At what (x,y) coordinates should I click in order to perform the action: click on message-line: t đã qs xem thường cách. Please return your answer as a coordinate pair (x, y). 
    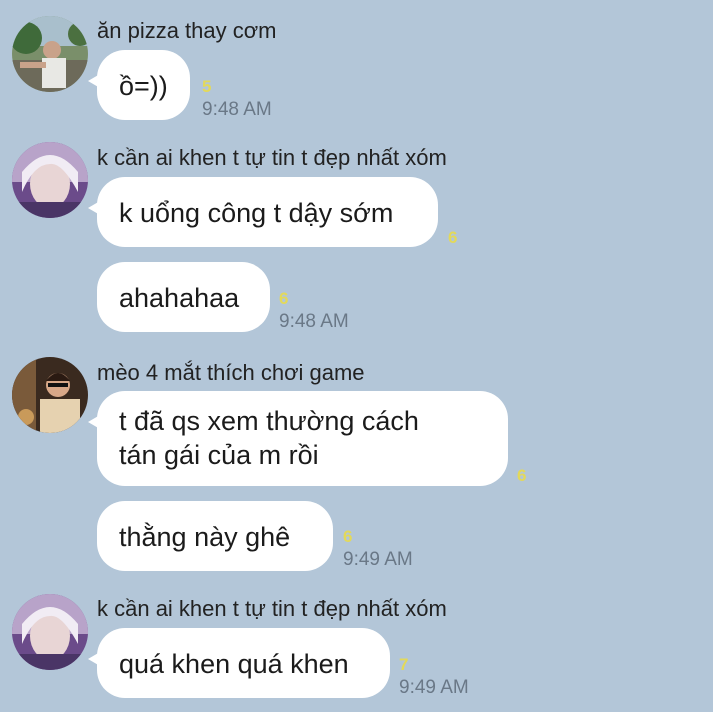
    Looking at the image, I should click on (269, 421).